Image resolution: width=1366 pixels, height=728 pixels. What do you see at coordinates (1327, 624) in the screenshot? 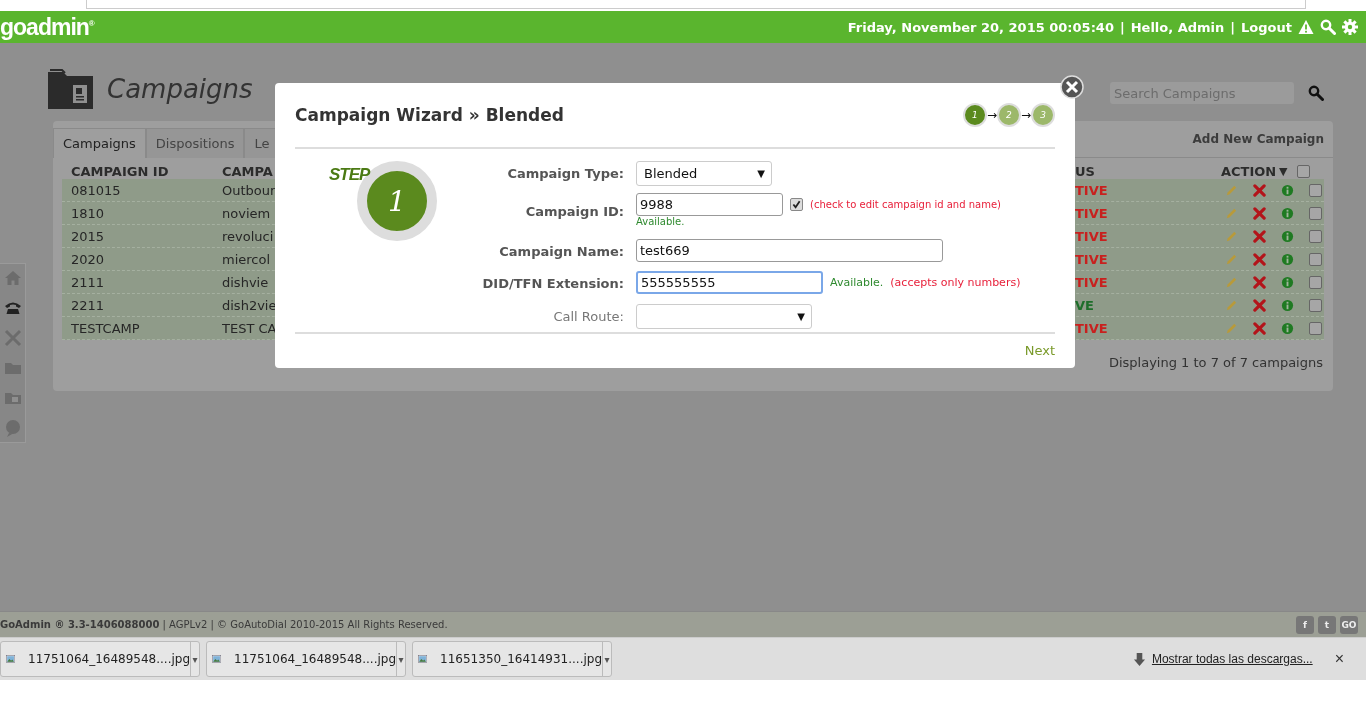
I see `social-link: t` at bounding box center [1327, 624].